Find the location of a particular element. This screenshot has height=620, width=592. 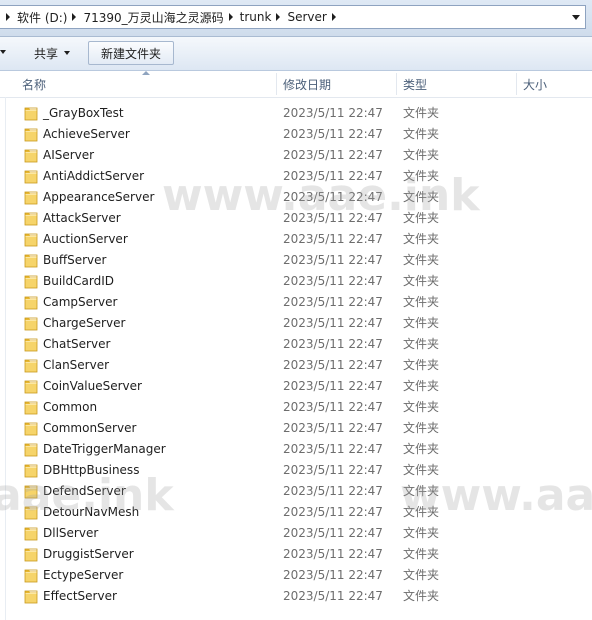

file-row: ClanServer 2023/5/11 22:47 文件夹 is located at coordinates (296, 365).